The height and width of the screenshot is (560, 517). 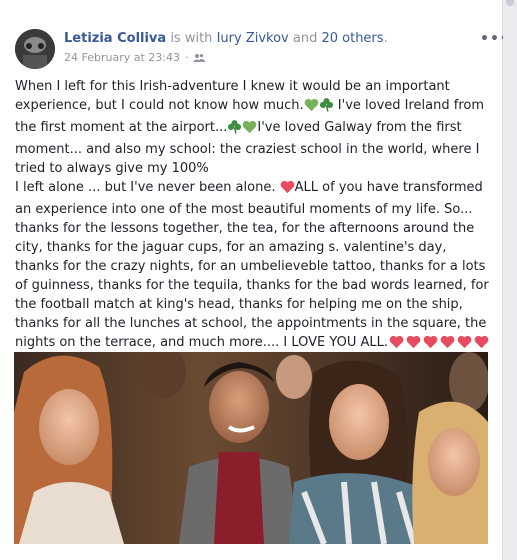 I want to click on scrollbar-track, so click(x=510, y=272).